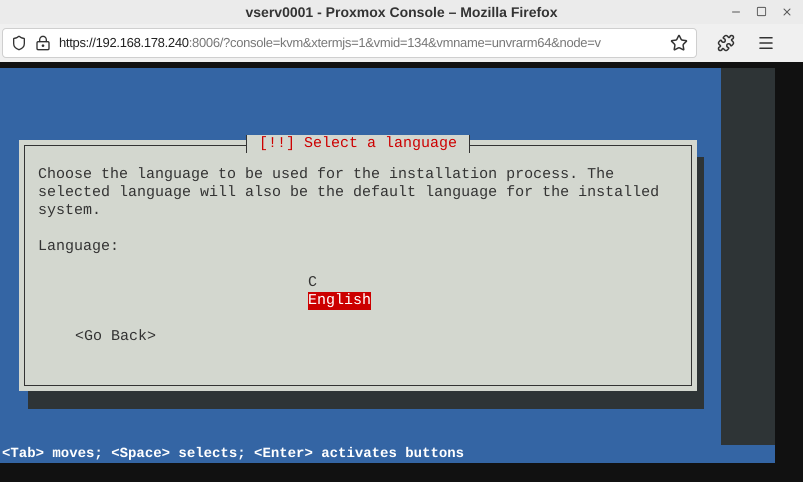 The image size is (803, 482). I want to click on dialog-title: [!!] Select a language, so click(358, 144).